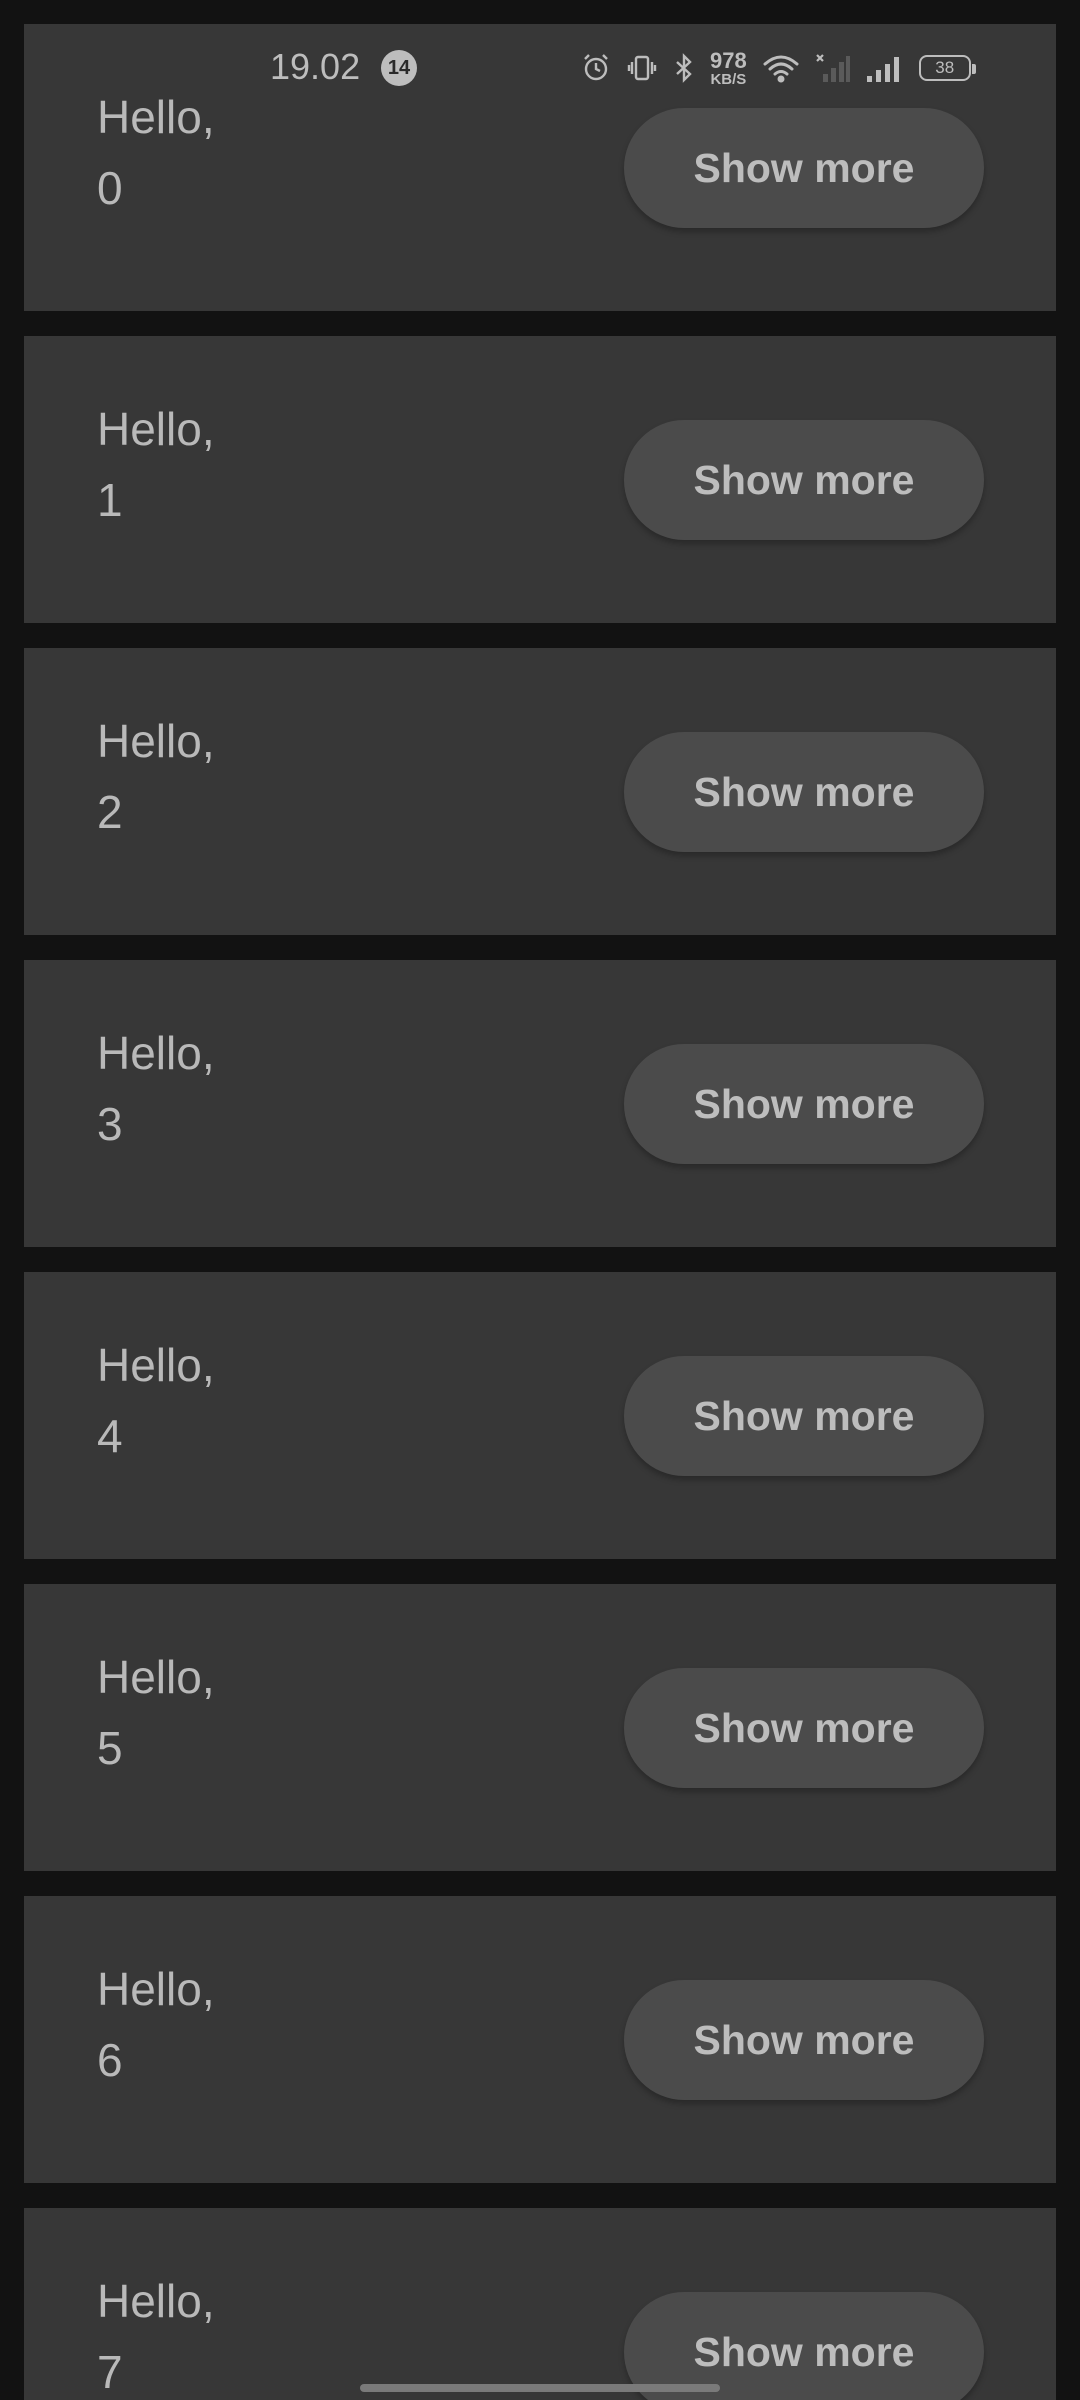 The image size is (1080, 2400). Describe the element at coordinates (540, 791) in the screenshot. I see `list-item: Hello, 2 Show more` at that location.